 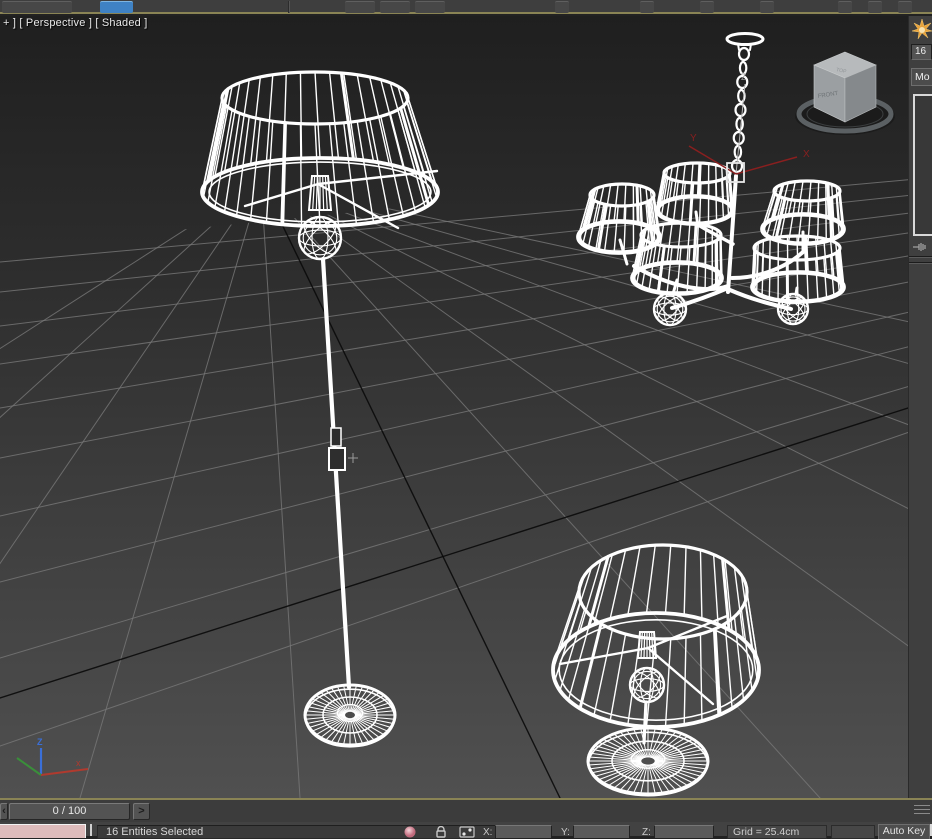 I want to click on gizmo-y-label: Y, so click(x=693, y=138).